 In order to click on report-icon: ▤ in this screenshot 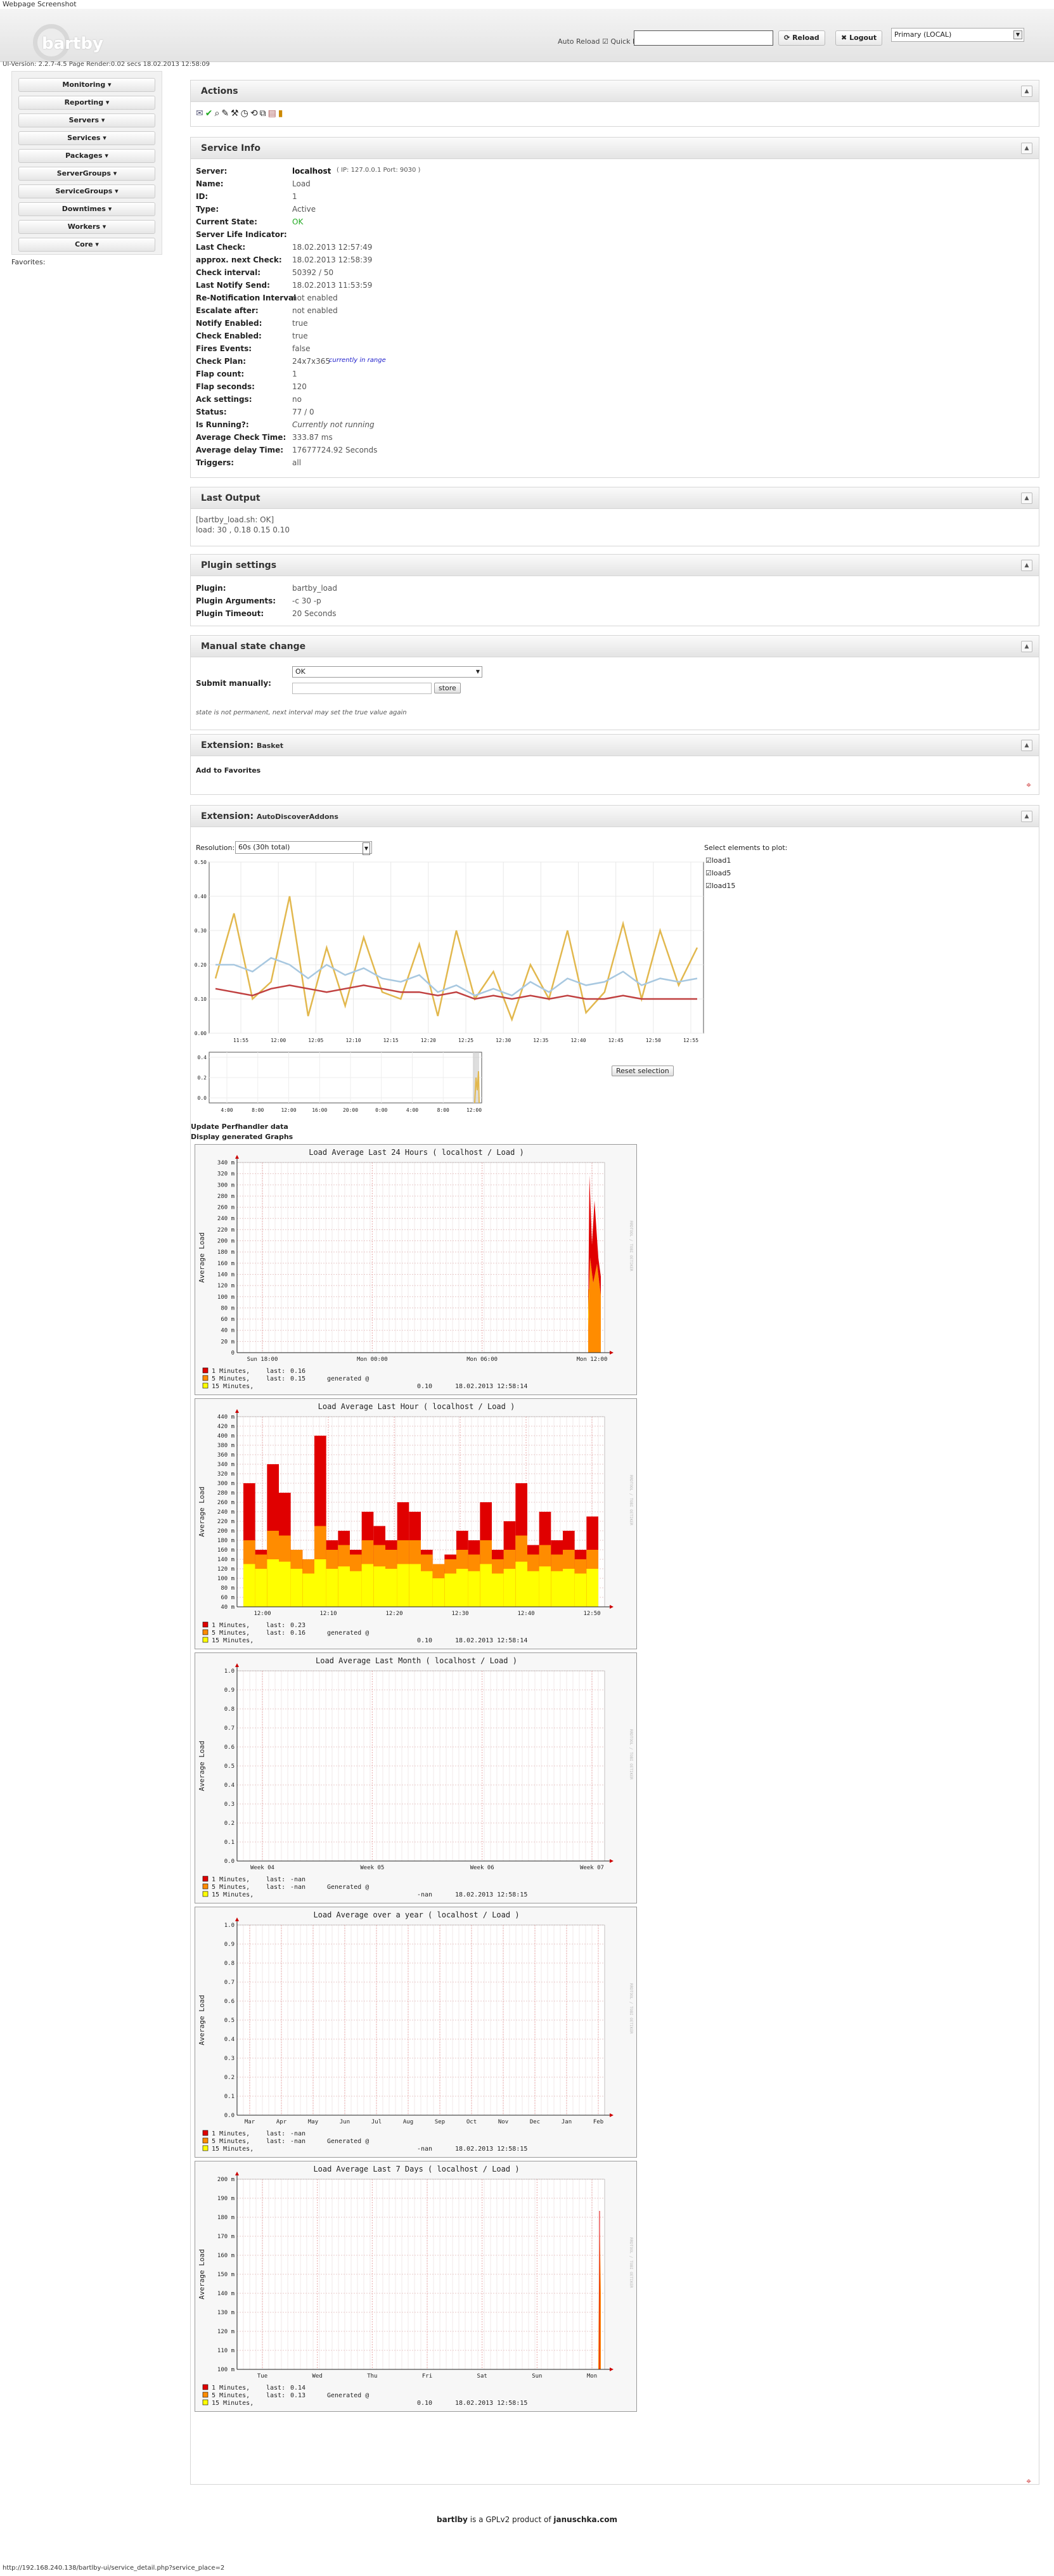, I will do `click(273, 114)`.